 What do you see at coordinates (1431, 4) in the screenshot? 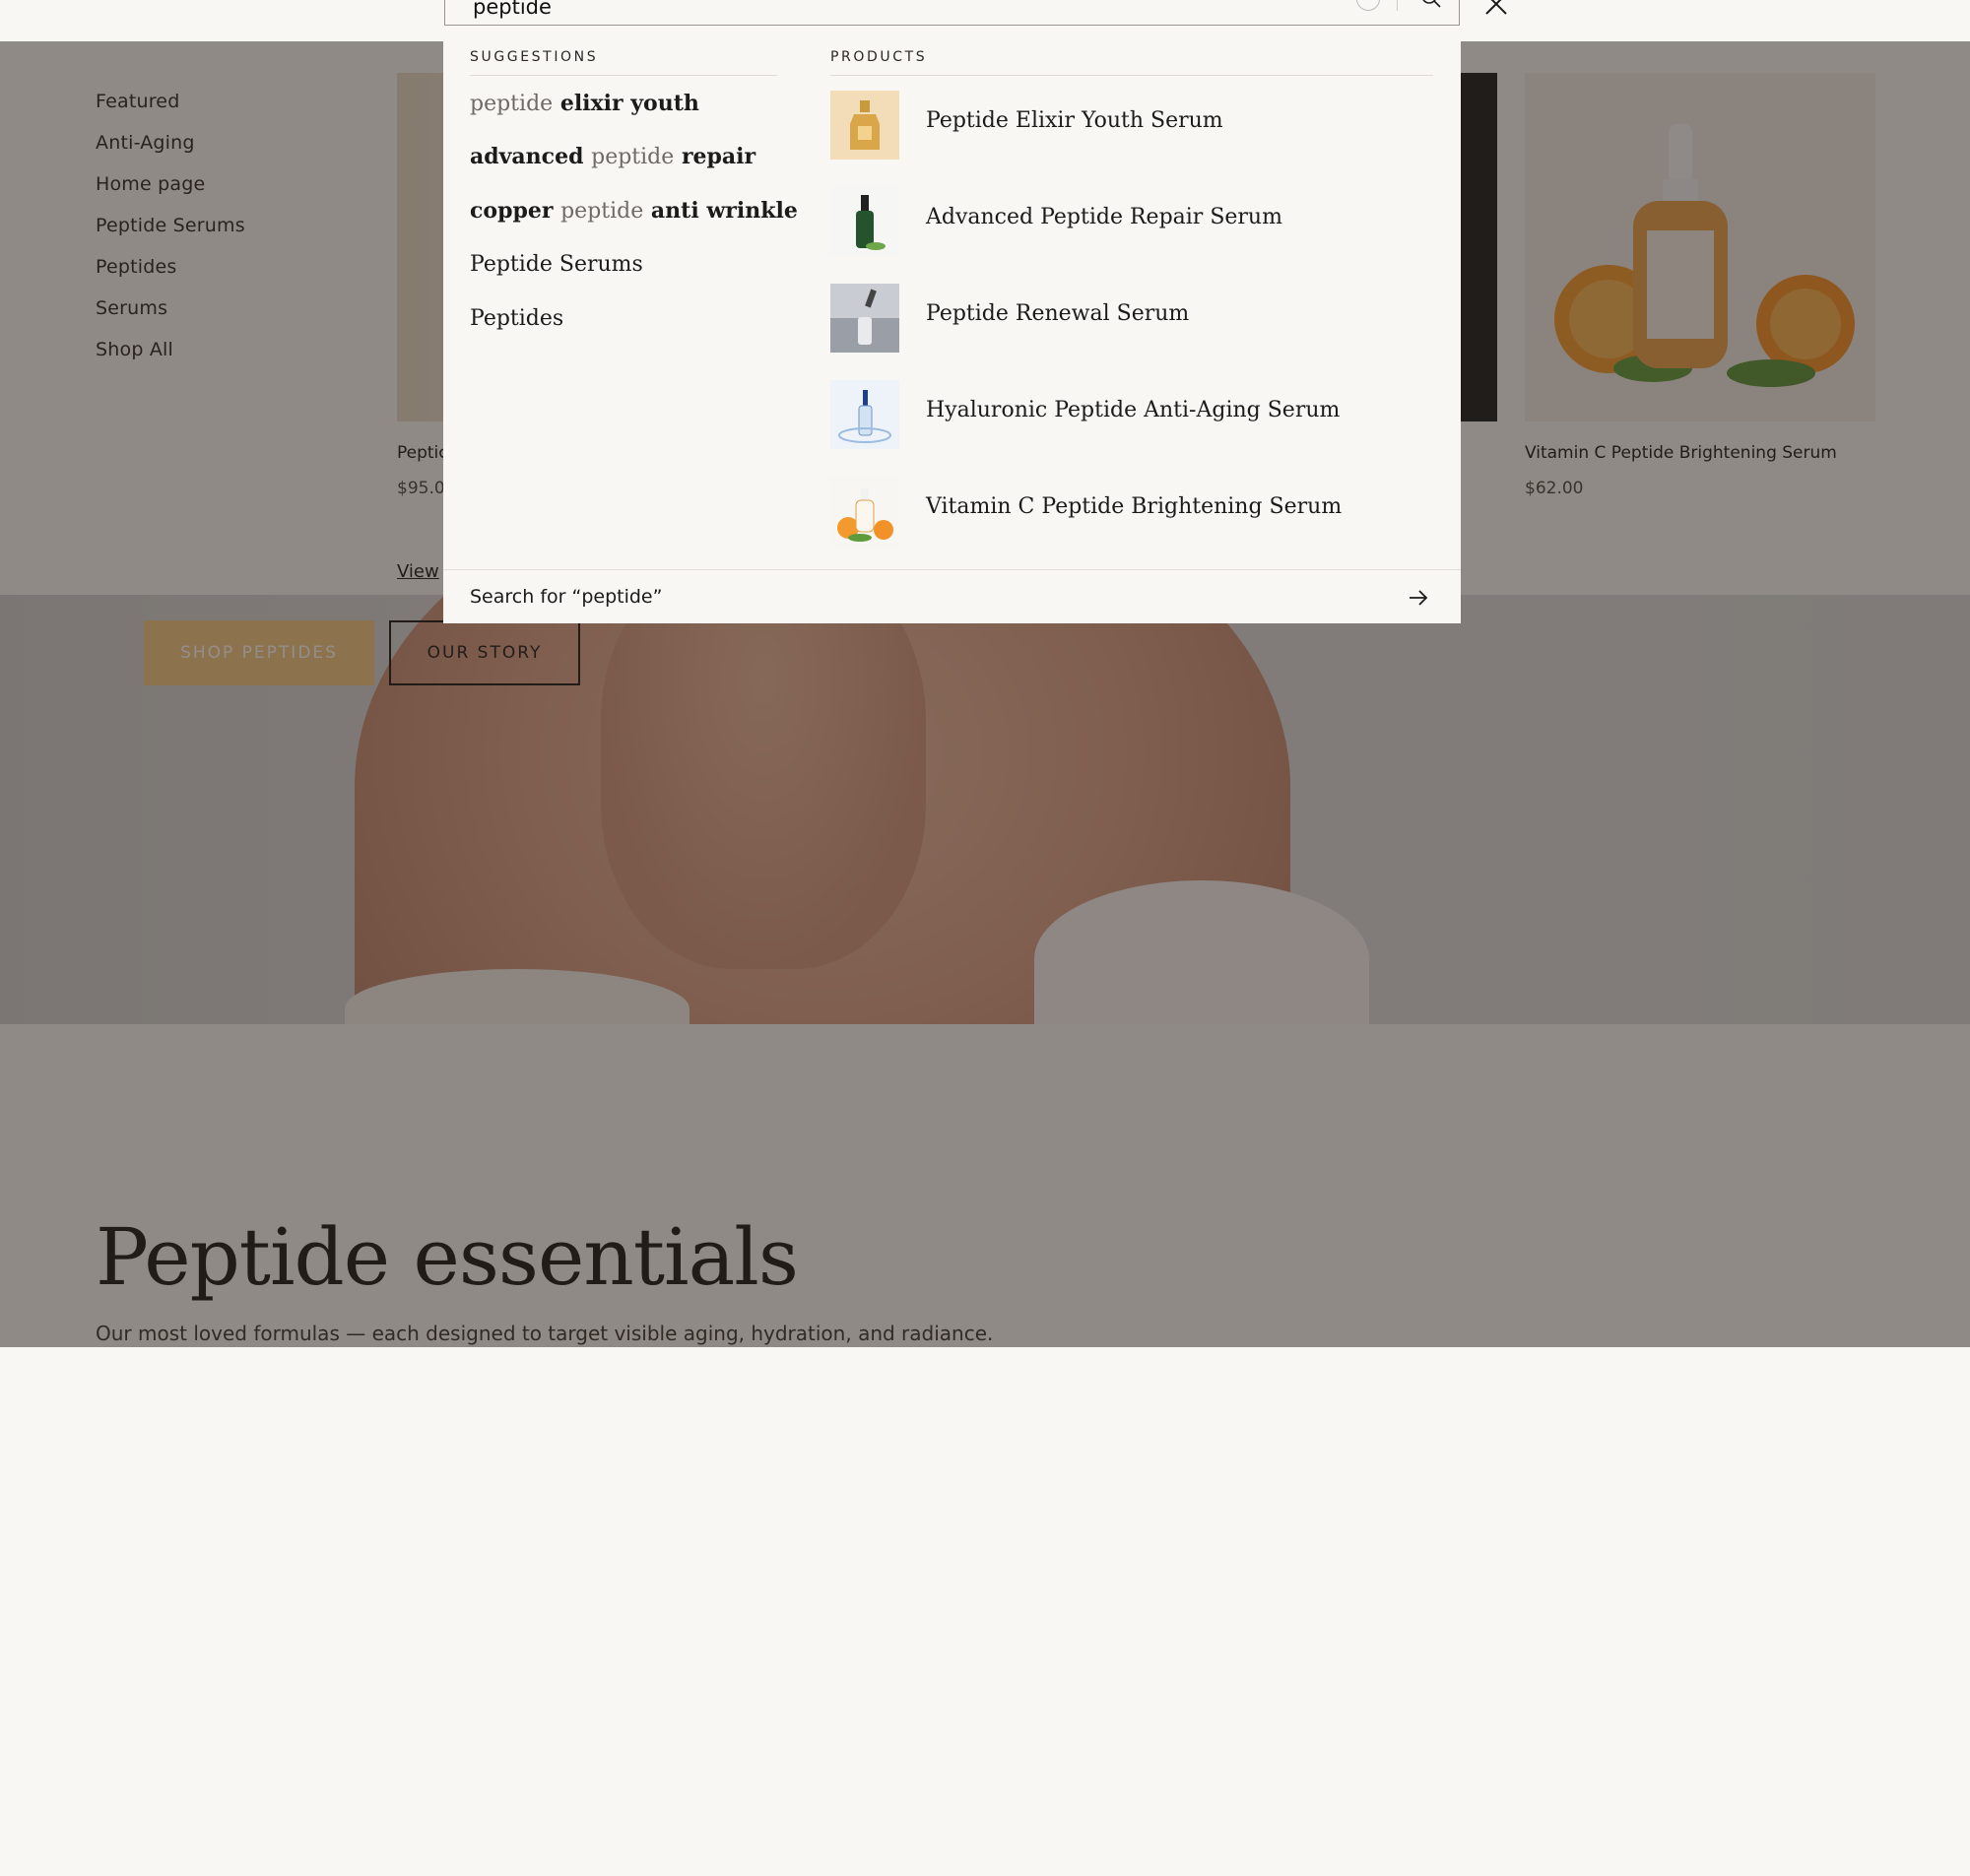
I see `search-icon` at bounding box center [1431, 4].